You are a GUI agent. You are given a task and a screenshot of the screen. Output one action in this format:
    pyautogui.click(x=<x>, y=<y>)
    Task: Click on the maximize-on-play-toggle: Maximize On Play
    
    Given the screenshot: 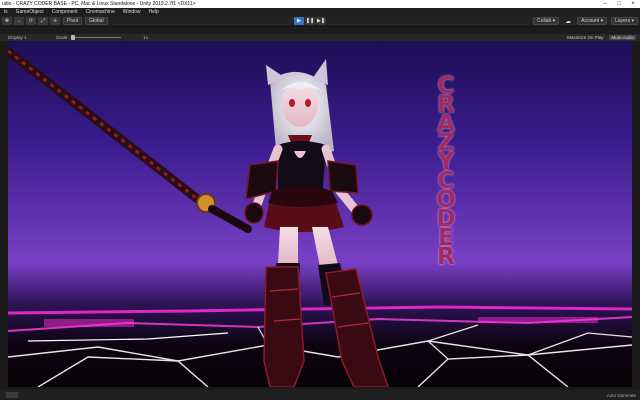 What is the action you would take?
    pyautogui.click(x=585, y=37)
    